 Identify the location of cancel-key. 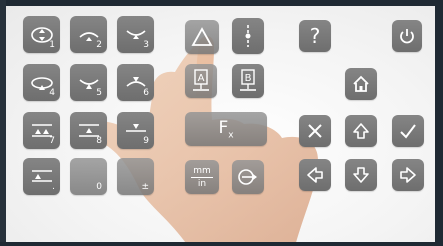
(315, 131).